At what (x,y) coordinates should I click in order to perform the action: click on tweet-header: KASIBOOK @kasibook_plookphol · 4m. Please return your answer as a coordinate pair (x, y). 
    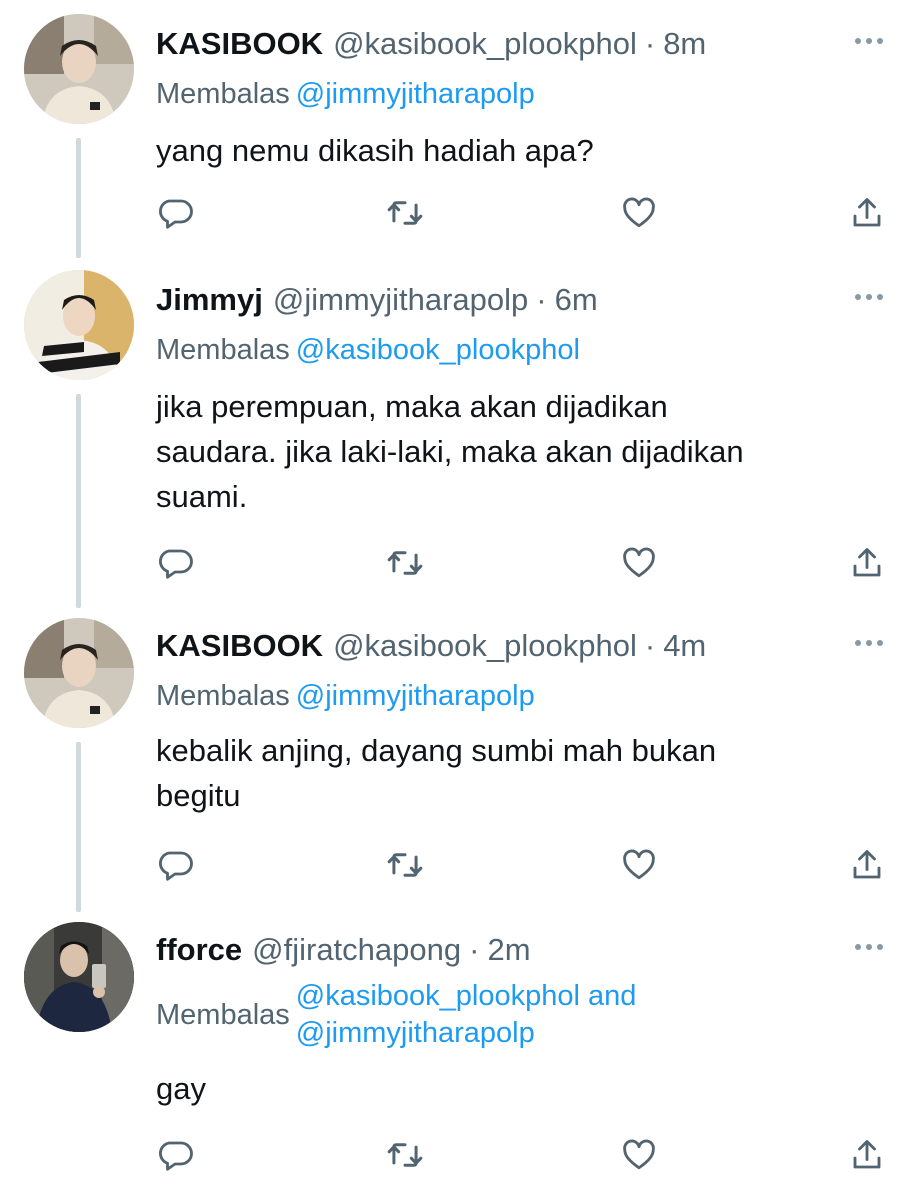
    Looking at the image, I should click on (431, 646).